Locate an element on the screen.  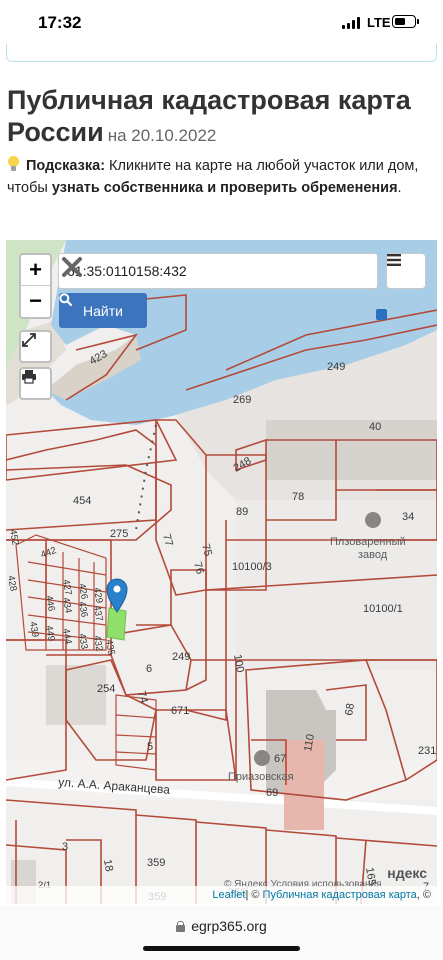
zoom-out-button: − is located at coordinates (35, 301).